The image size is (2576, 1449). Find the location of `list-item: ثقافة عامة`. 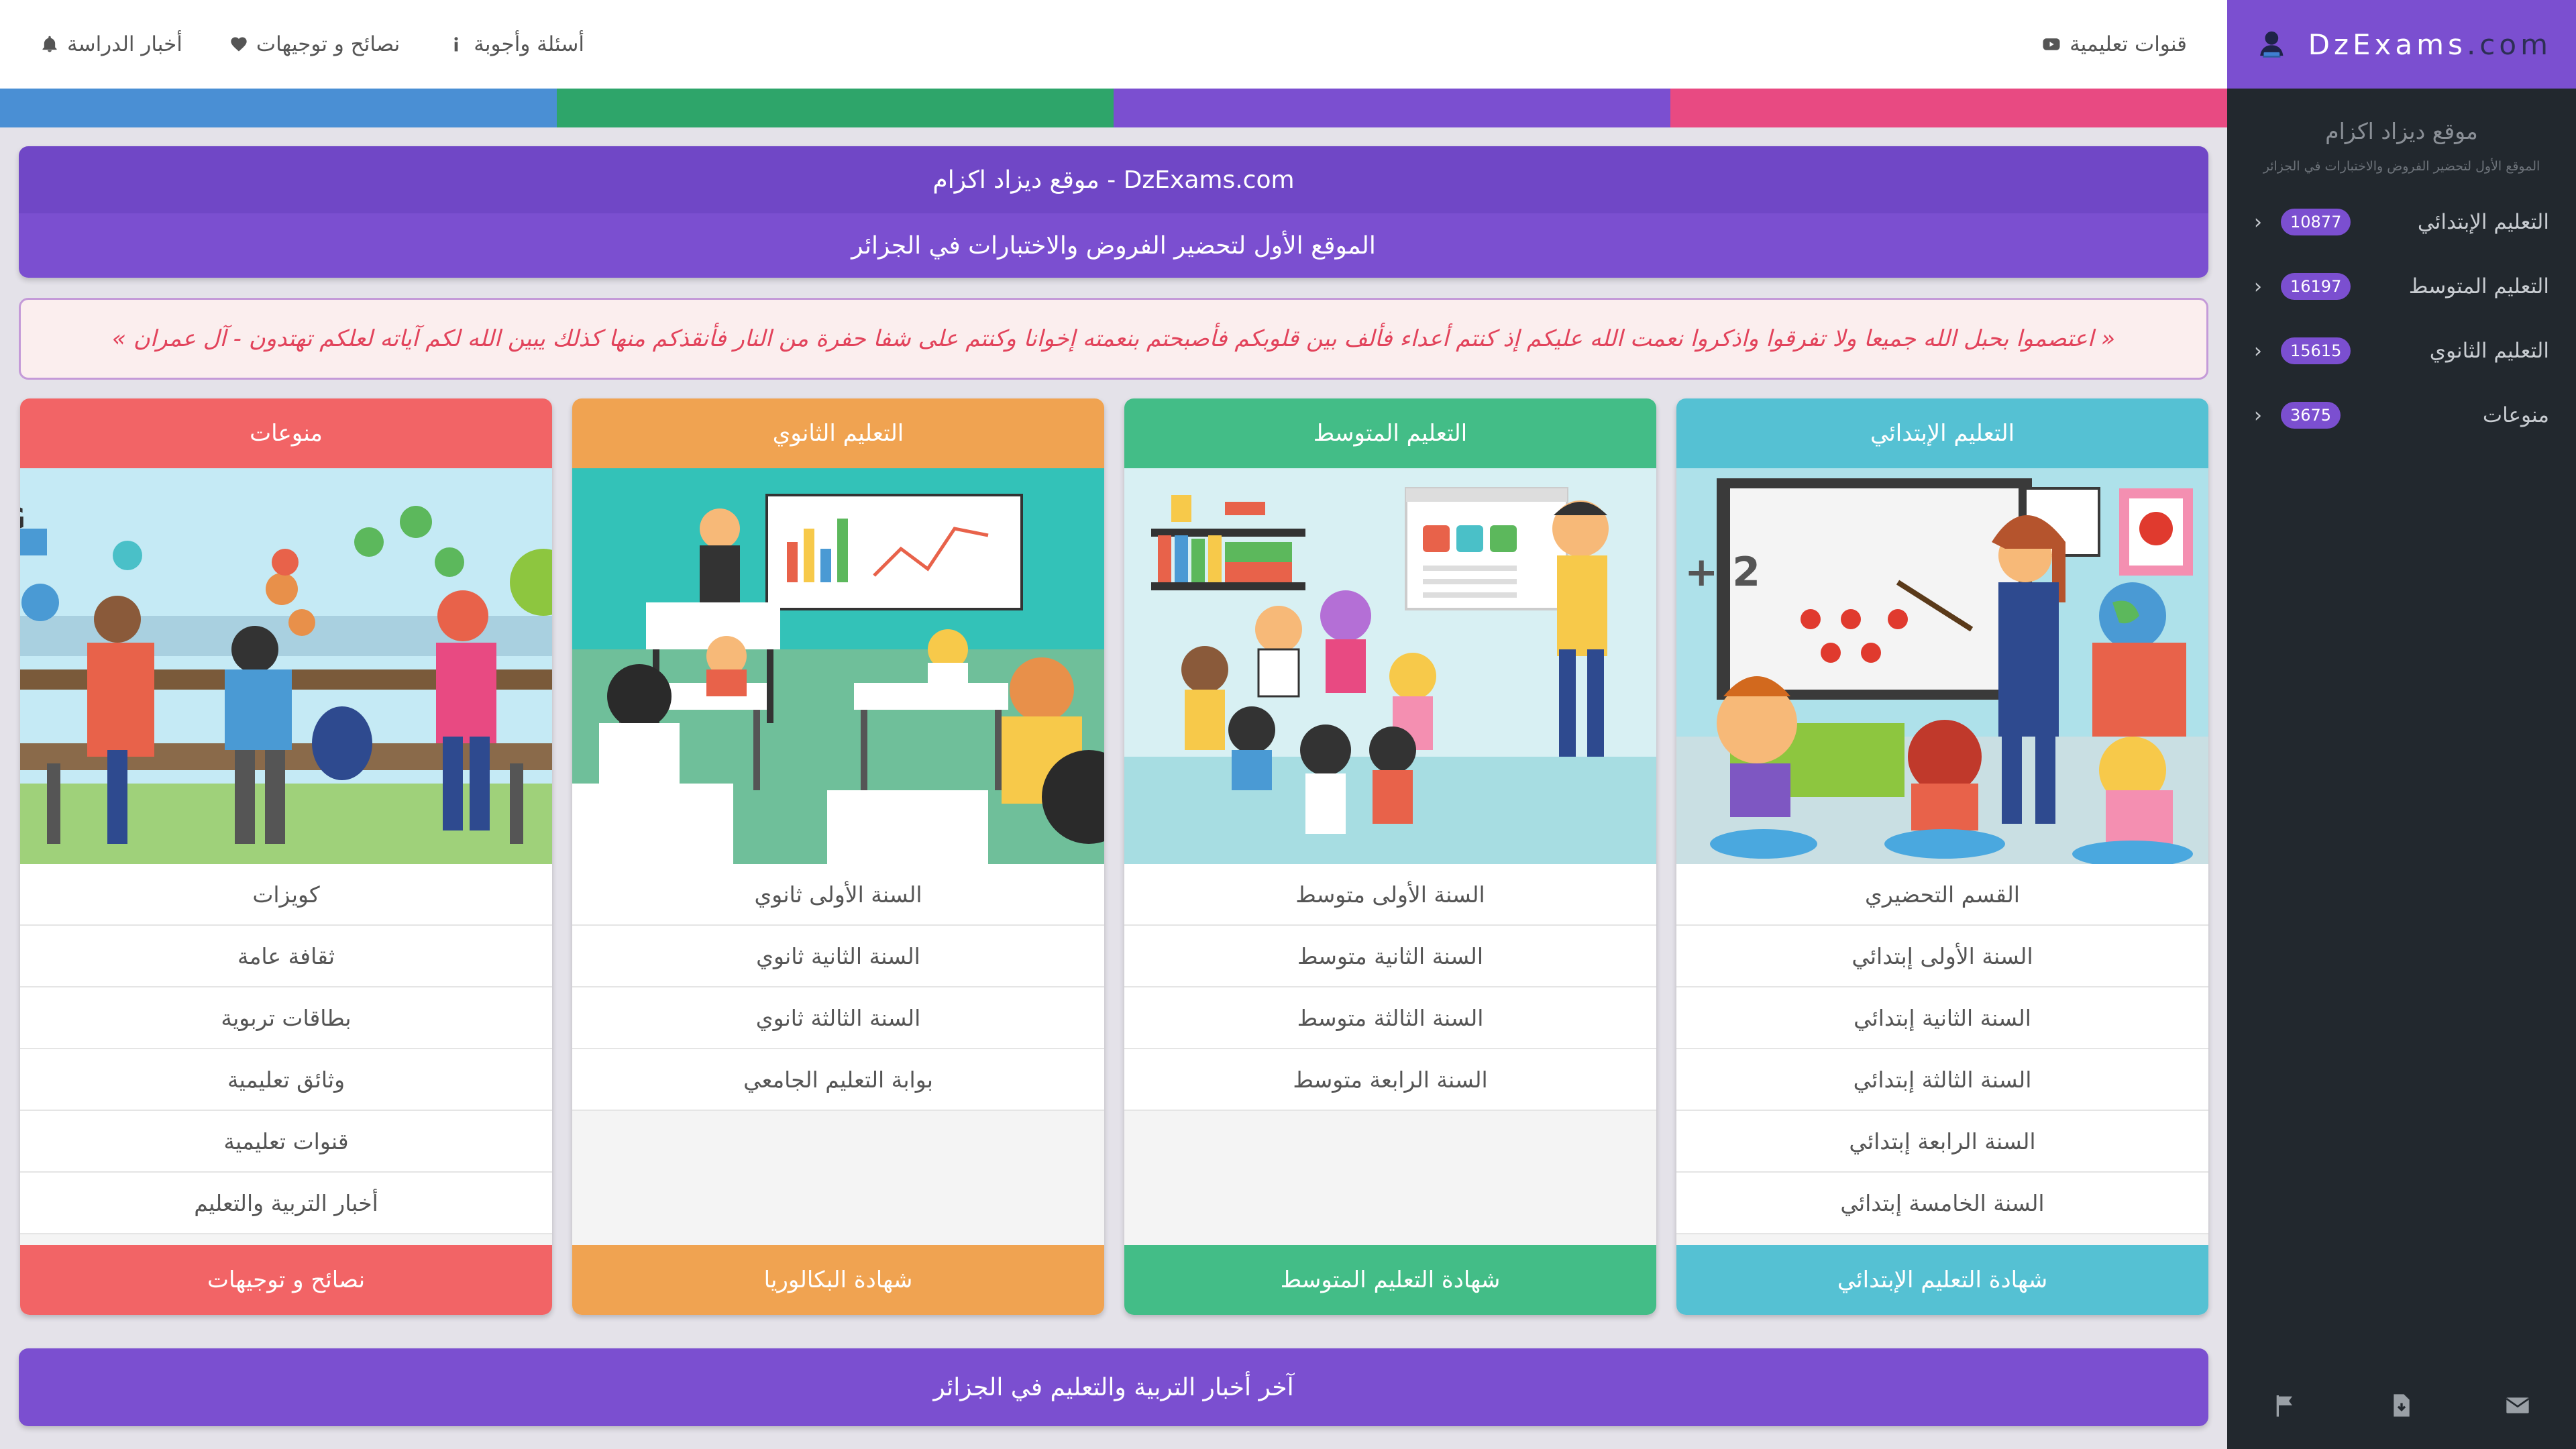

list-item: ثقافة عامة is located at coordinates (286, 956).